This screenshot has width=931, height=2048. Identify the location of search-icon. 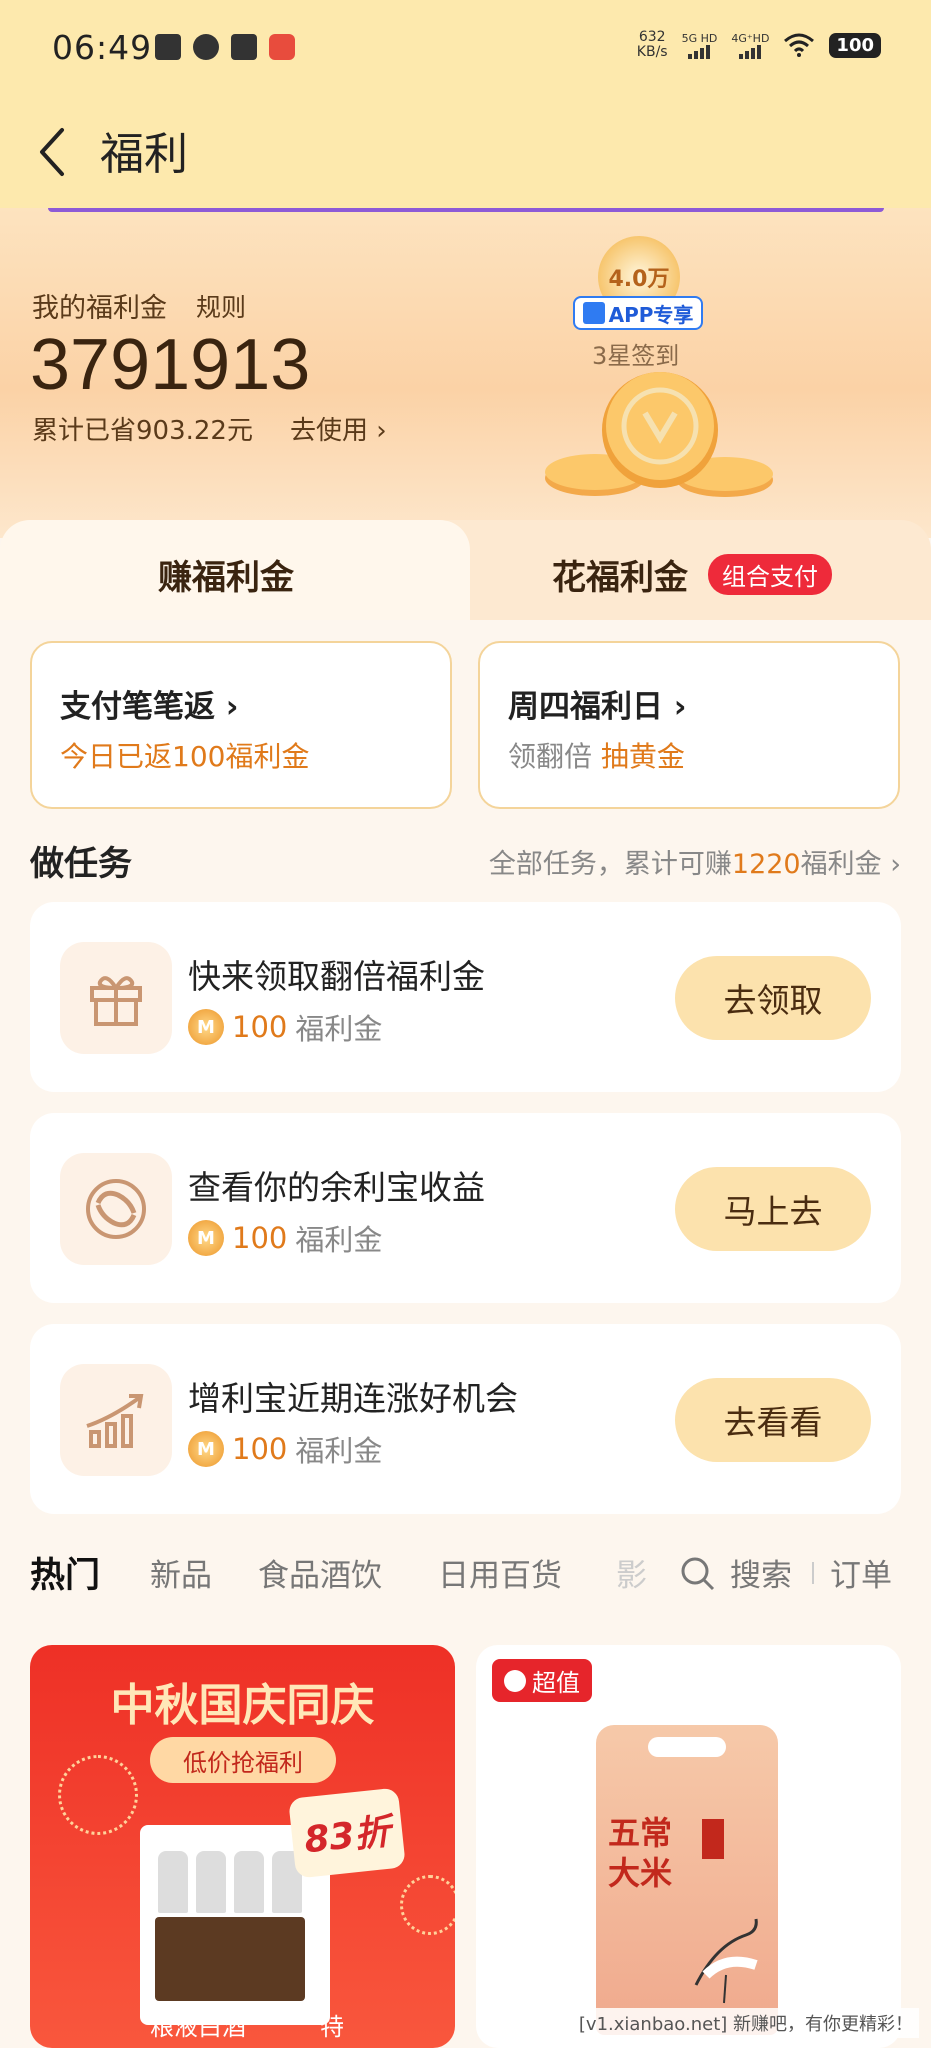
(698, 1574).